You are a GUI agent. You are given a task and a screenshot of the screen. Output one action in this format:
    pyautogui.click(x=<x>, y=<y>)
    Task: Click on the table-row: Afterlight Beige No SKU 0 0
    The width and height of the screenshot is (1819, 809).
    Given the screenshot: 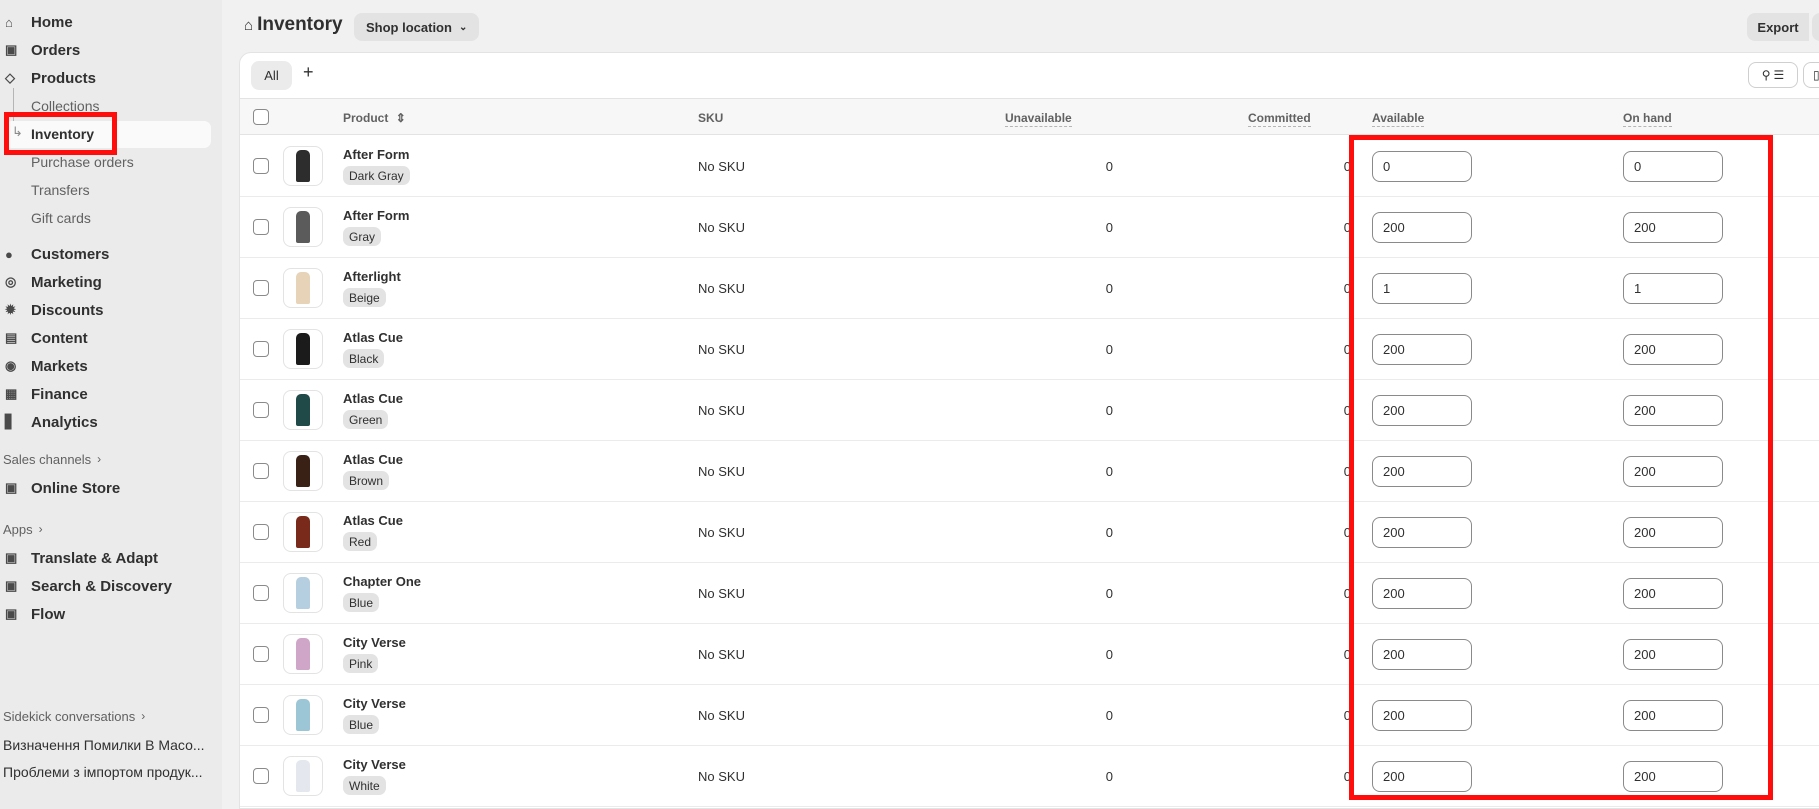 What is the action you would take?
    pyautogui.click(x=1029, y=288)
    